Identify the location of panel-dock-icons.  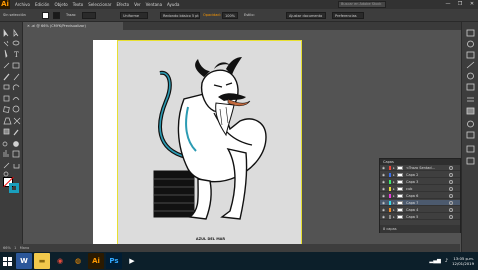
(470, 97).